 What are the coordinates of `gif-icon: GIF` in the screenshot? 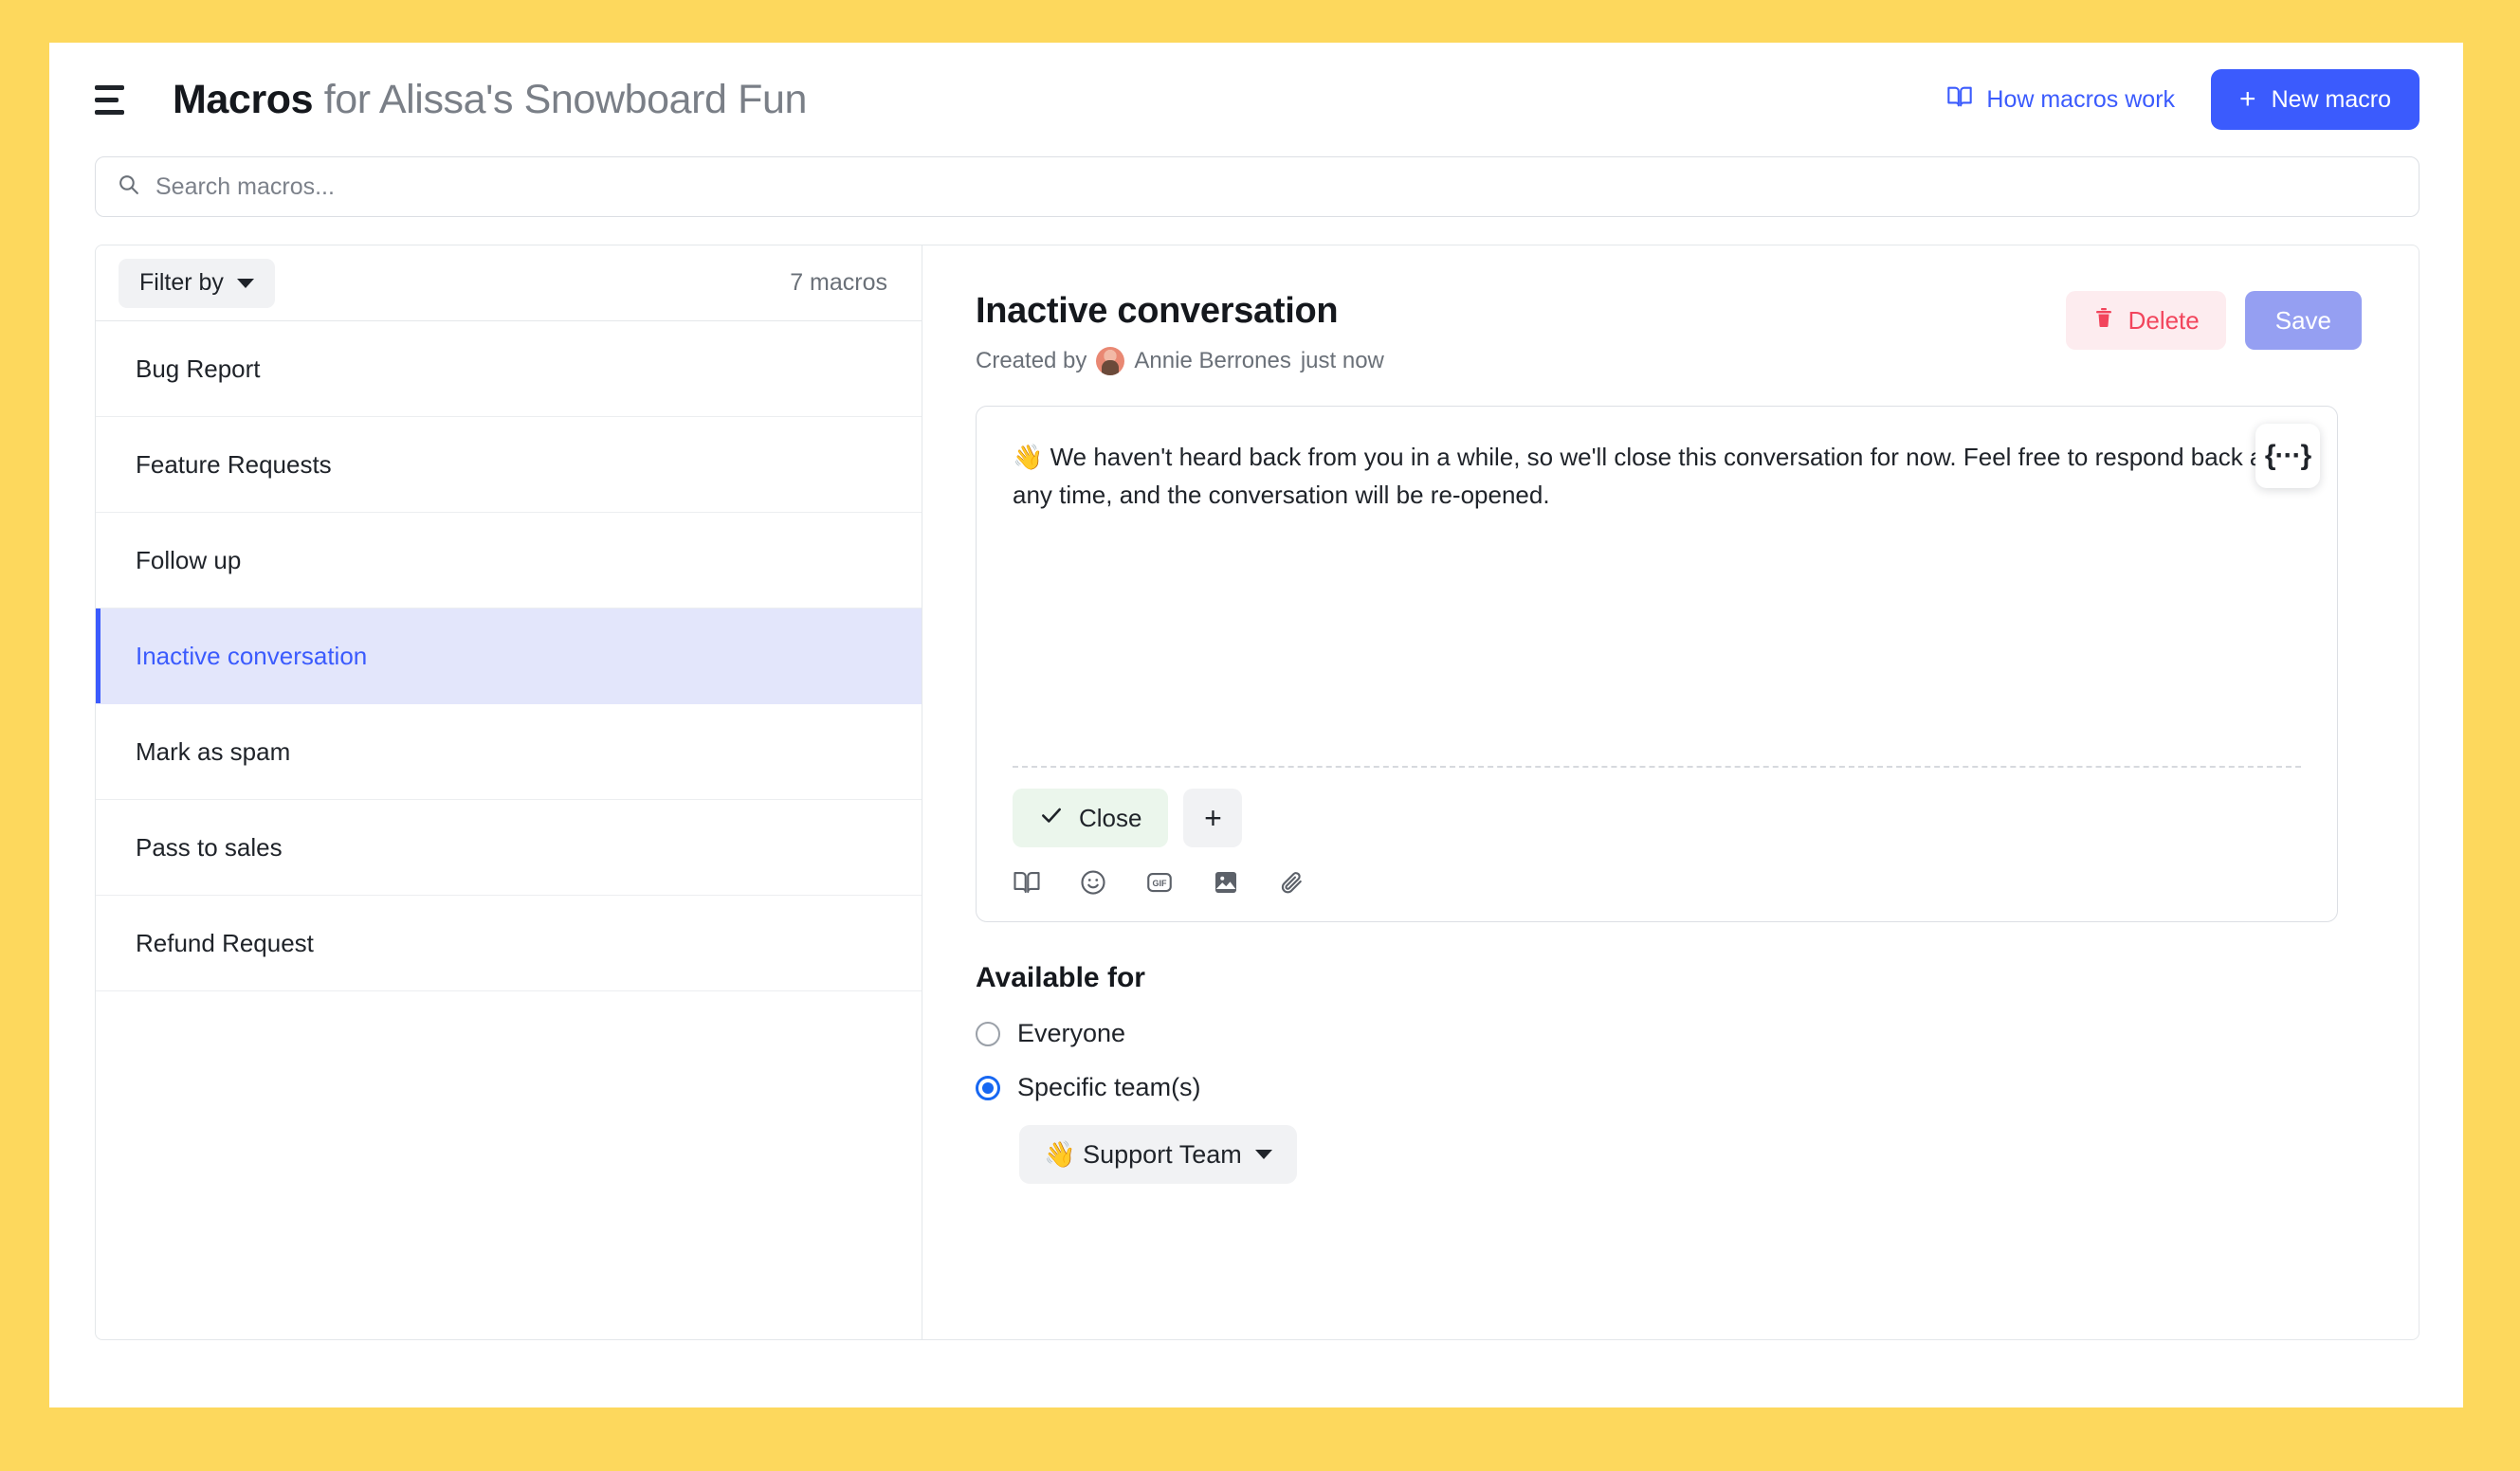 It's located at (1159, 882).